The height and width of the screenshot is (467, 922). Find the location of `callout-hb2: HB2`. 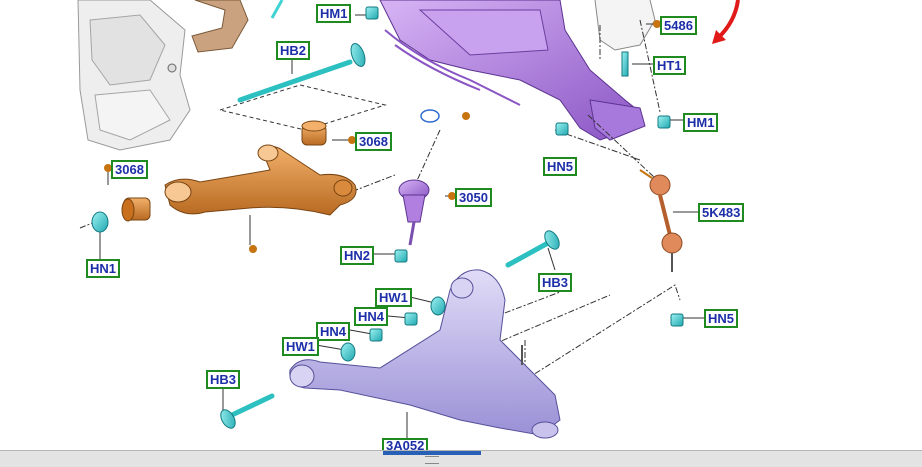

callout-hb2: HB2 is located at coordinates (293, 50).